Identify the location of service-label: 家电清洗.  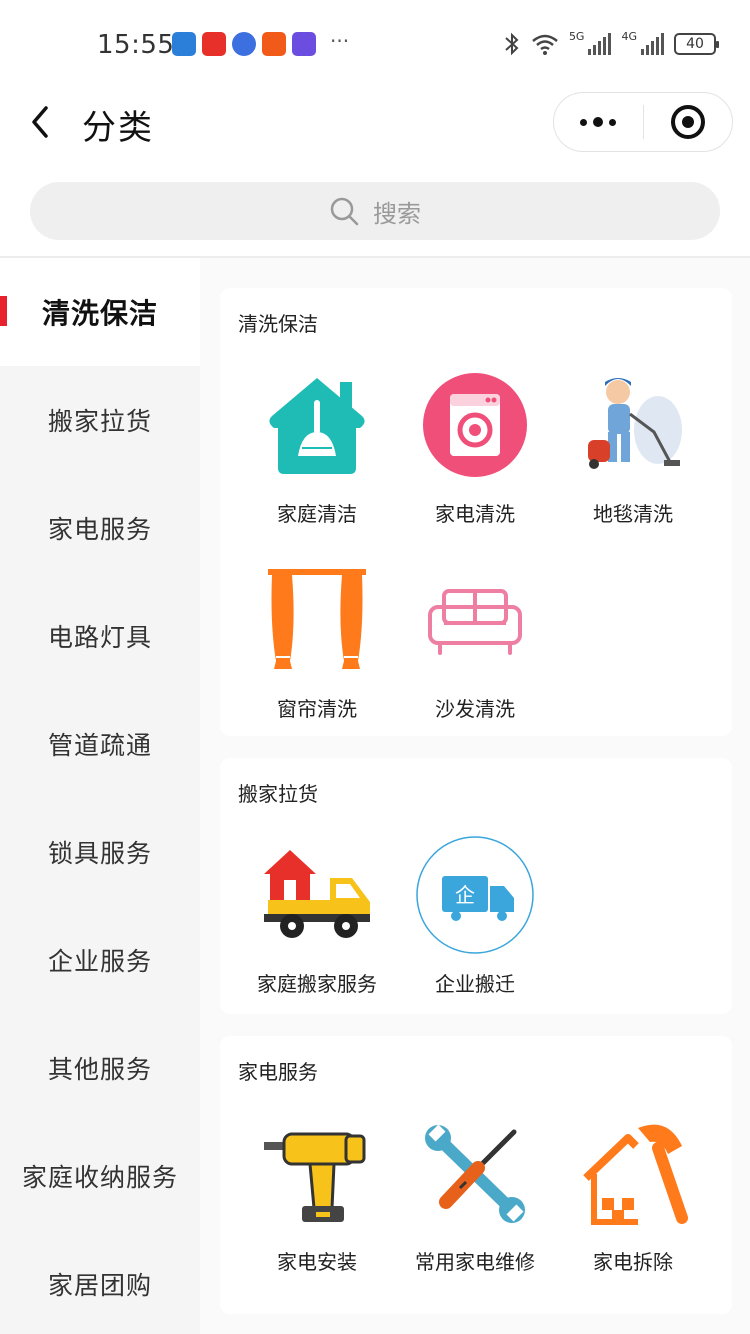
(475, 514).